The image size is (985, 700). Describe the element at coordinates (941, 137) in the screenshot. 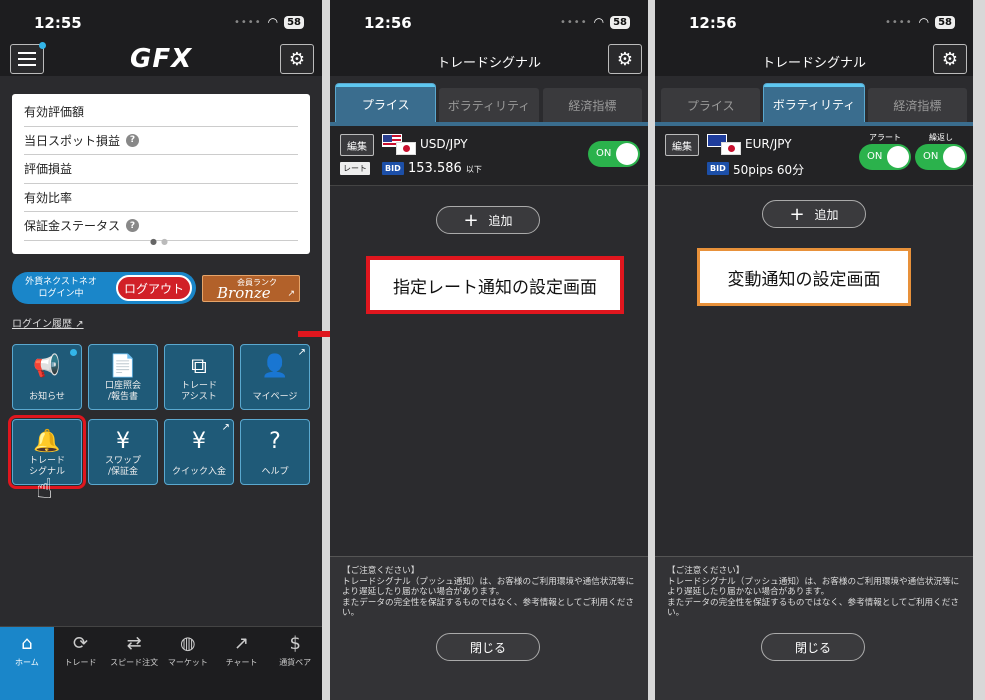

I see `repeat-label: 繰返し` at that location.